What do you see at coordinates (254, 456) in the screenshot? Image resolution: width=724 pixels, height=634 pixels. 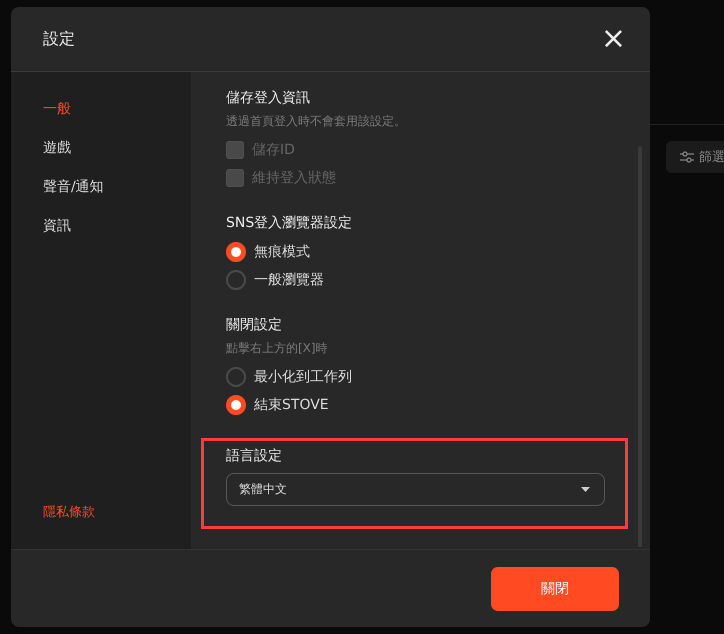 I see `section-title: 語言設定` at bounding box center [254, 456].